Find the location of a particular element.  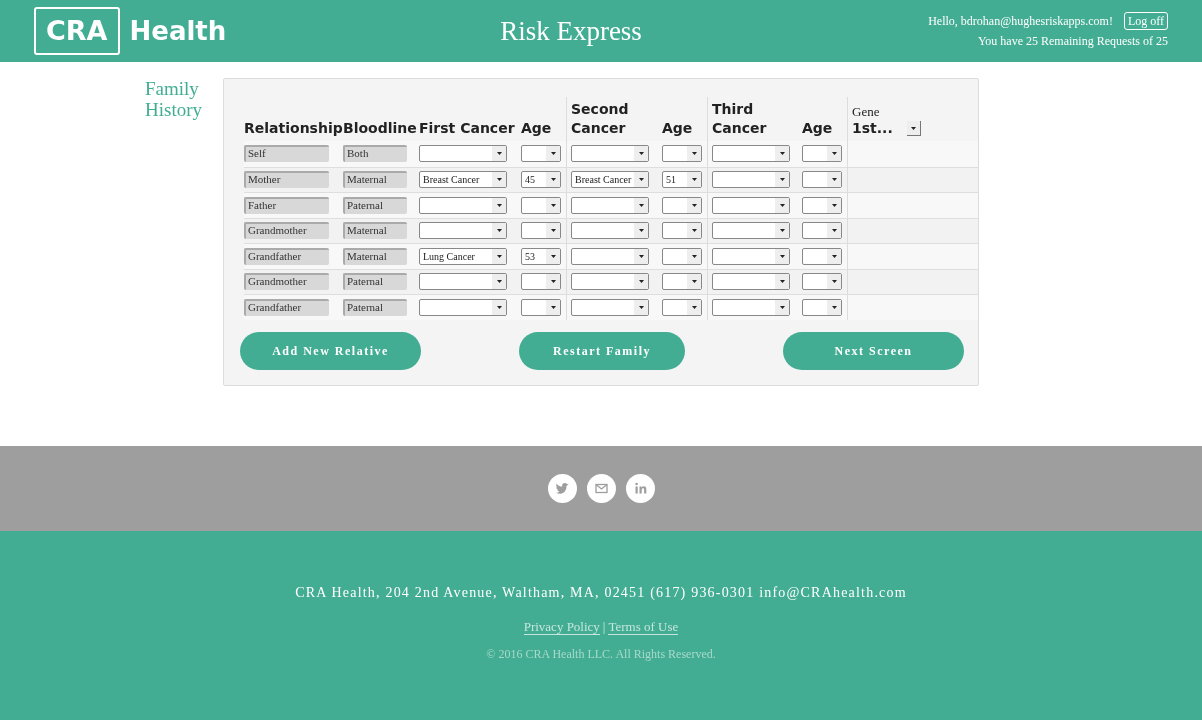

logo-text: Health is located at coordinates (178, 31).